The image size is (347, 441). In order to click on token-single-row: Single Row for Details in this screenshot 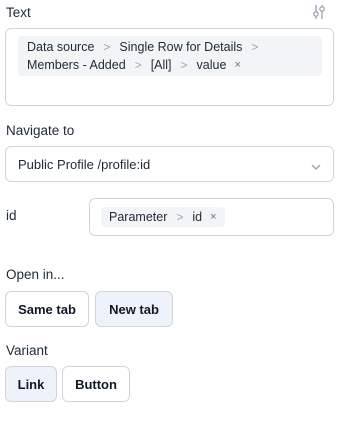, I will do `click(181, 47)`.